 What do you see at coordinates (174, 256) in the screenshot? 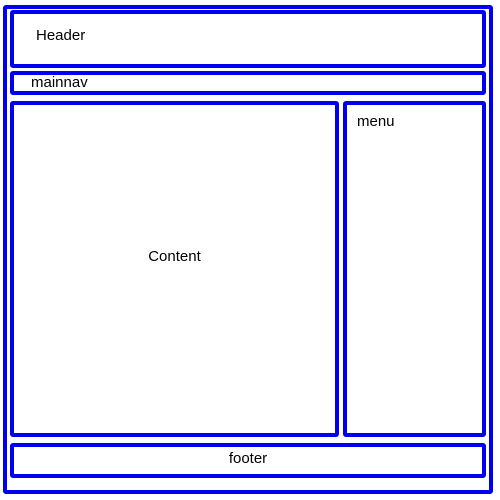
I see `content-label: Content` at bounding box center [174, 256].